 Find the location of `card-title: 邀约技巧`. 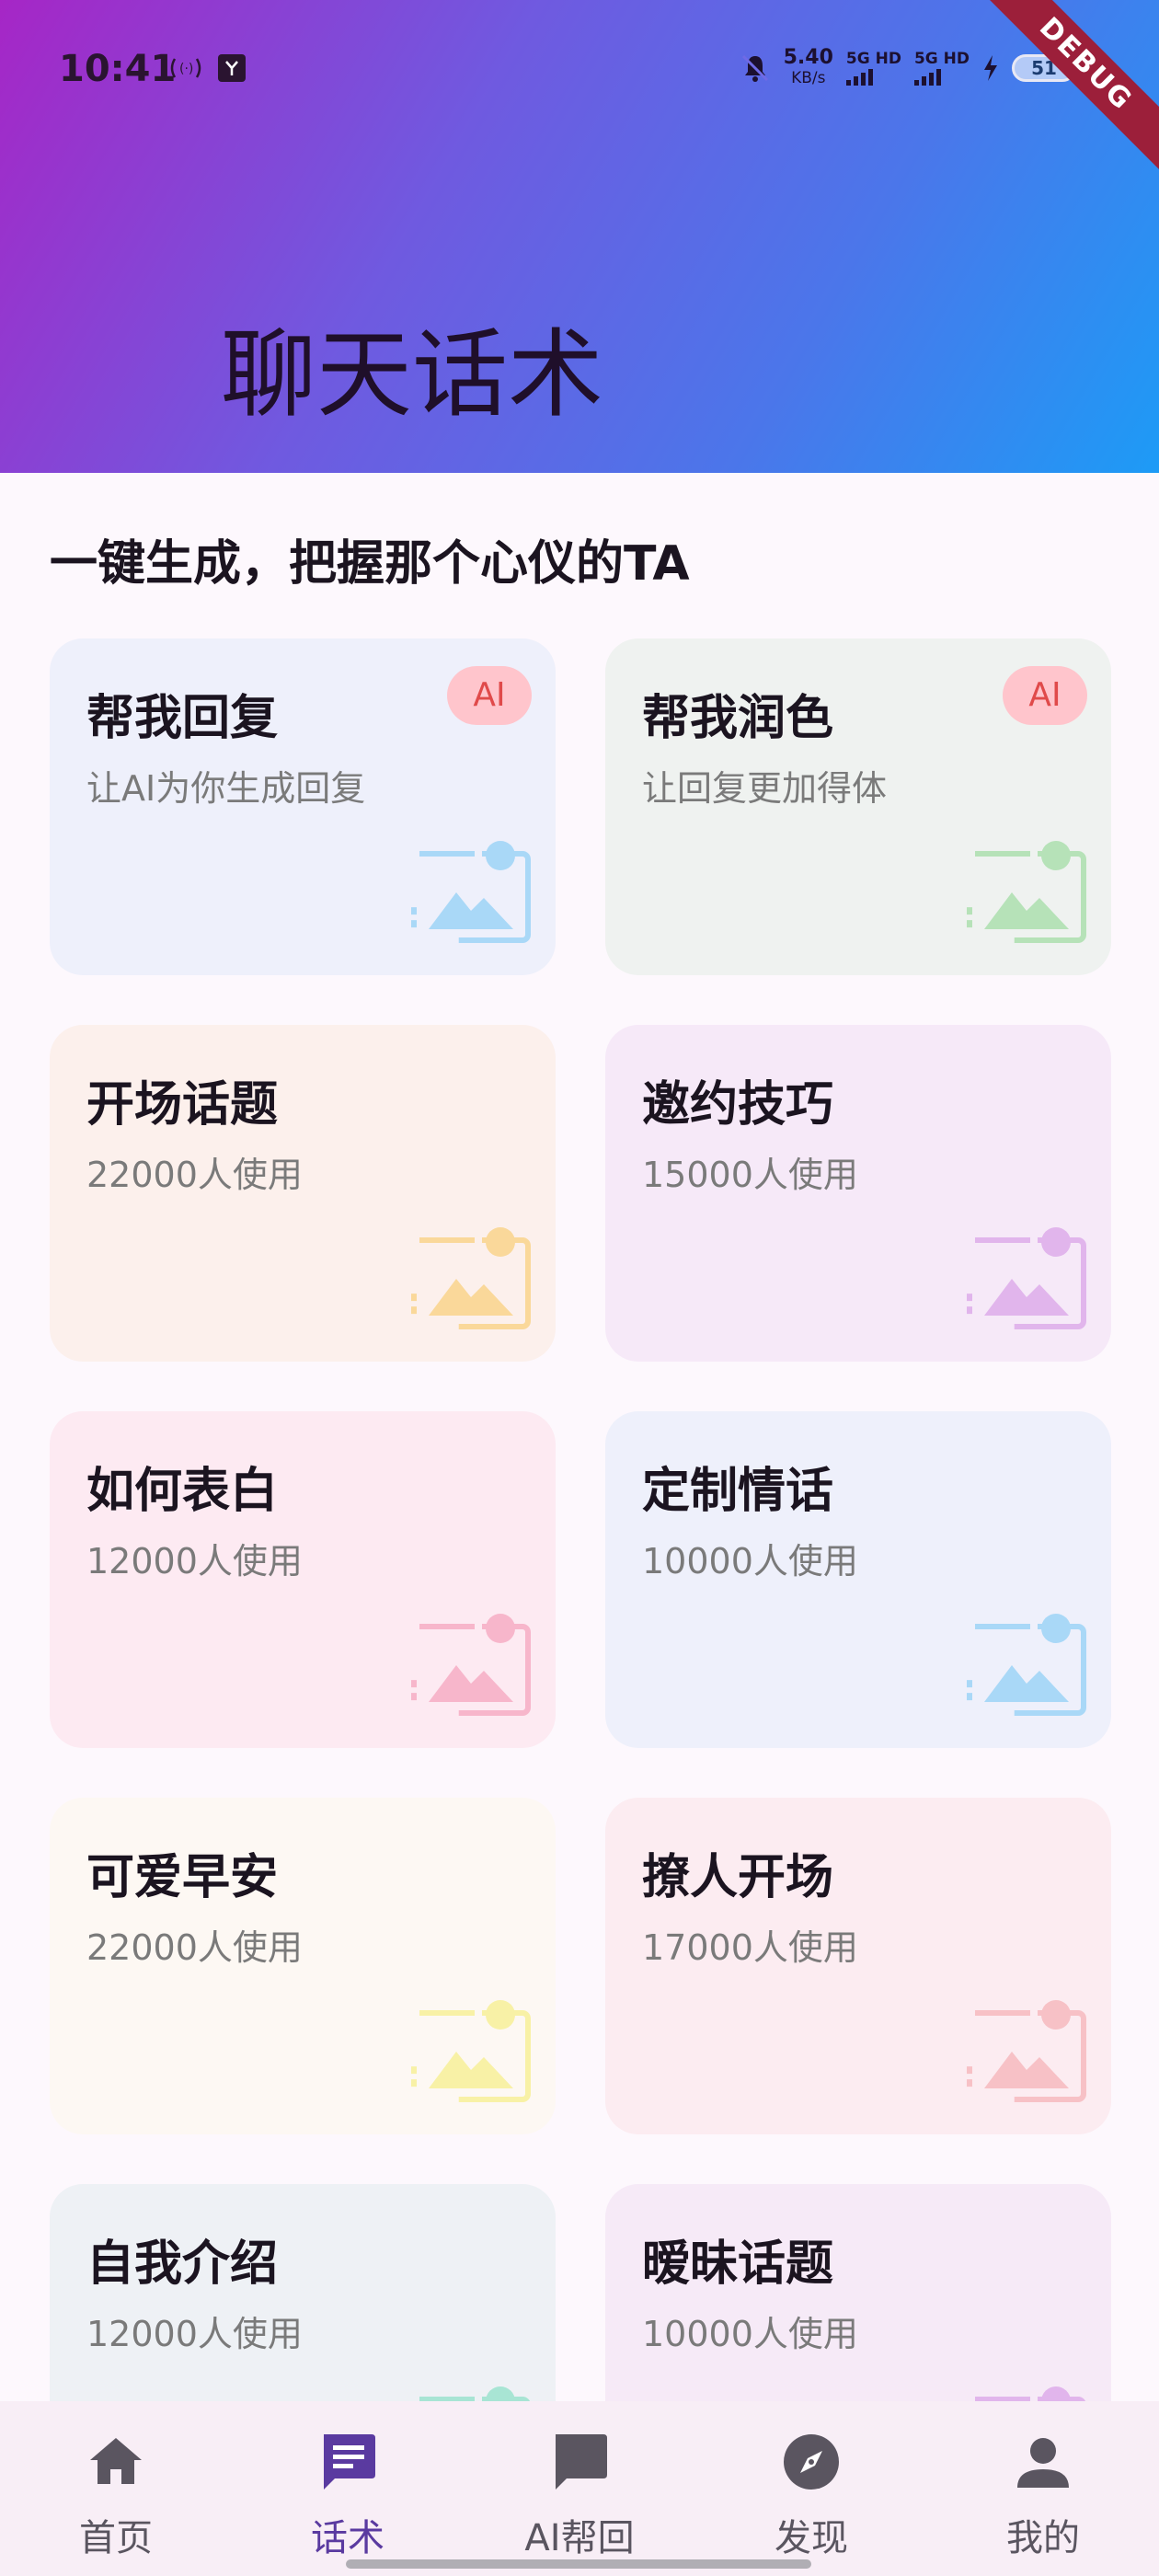

card-title: 邀约技巧 is located at coordinates (738, 1105).